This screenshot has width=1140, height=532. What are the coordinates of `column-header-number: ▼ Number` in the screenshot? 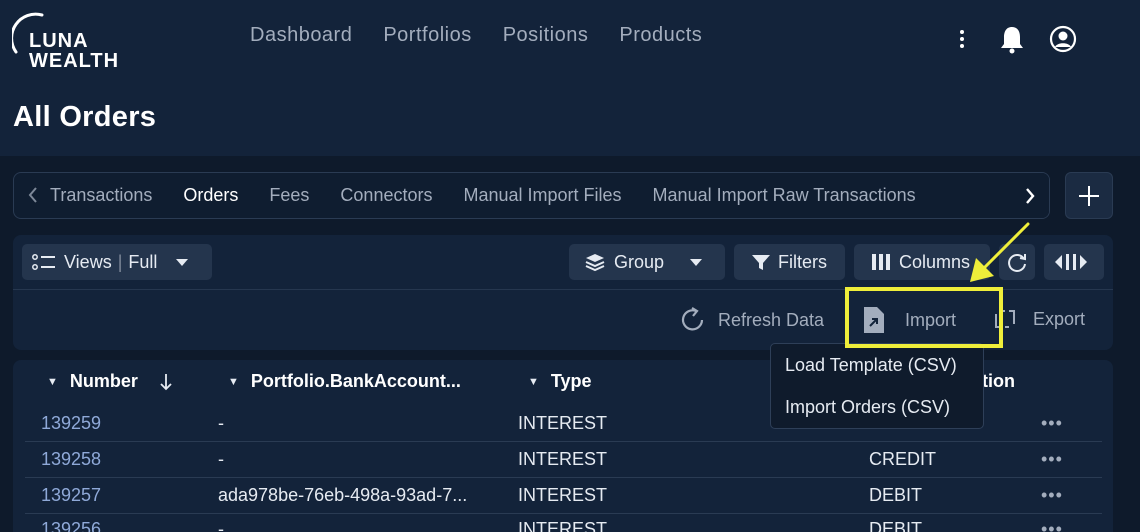 It's located at (110, 381).